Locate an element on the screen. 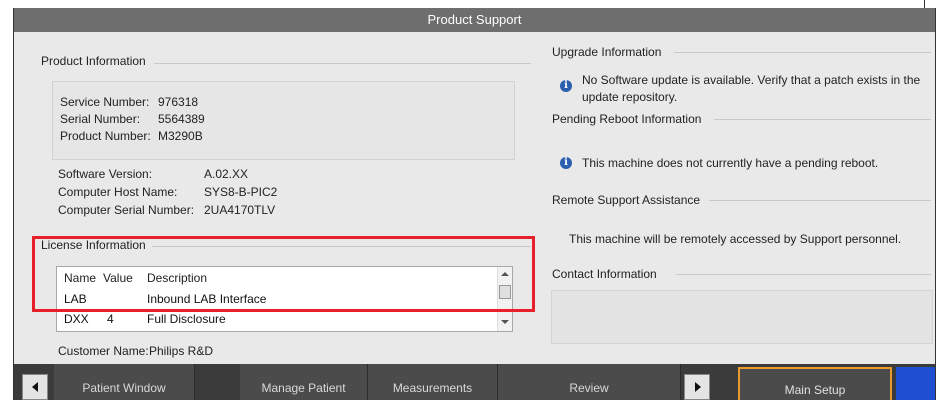 The height and width of the screenshot is (400, 937). host-name-value: SYS8-B-PIC2 is located at coordinates (241, 192).